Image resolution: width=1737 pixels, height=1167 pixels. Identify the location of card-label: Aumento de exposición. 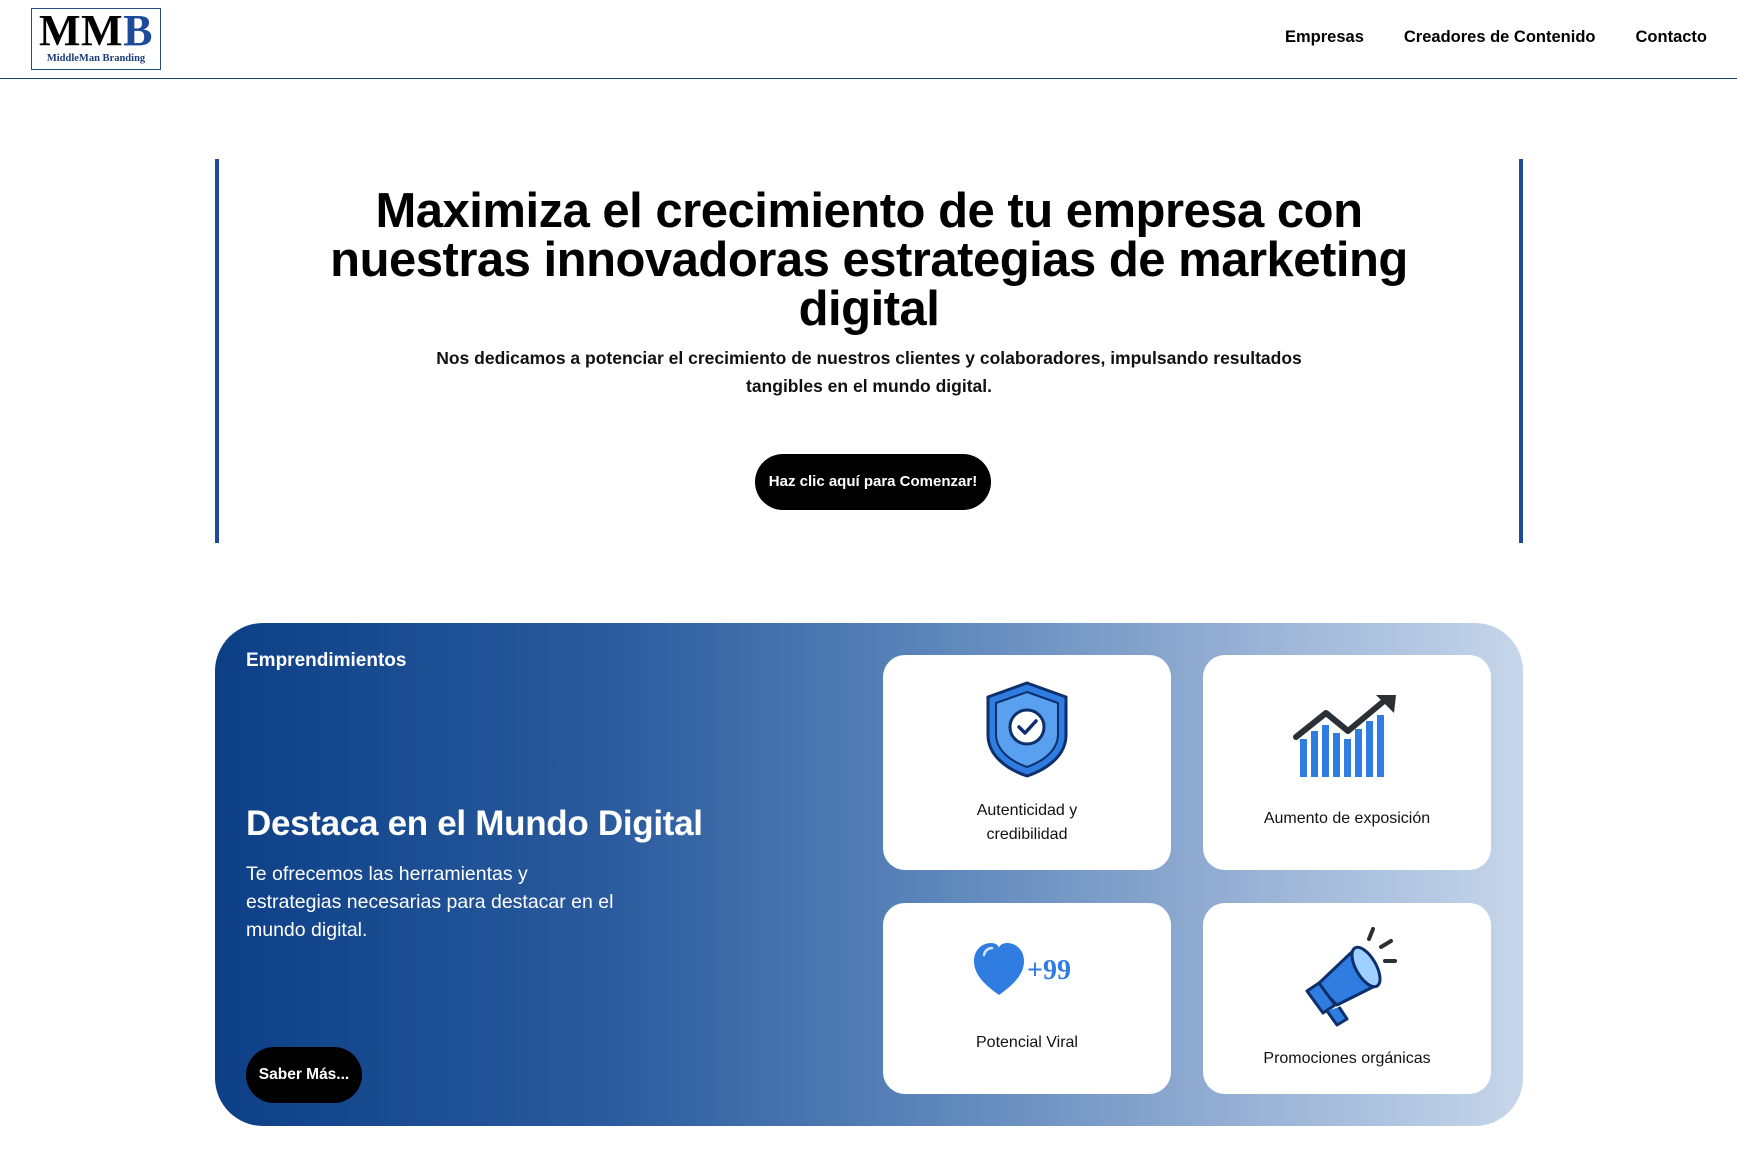
(1347, 818).